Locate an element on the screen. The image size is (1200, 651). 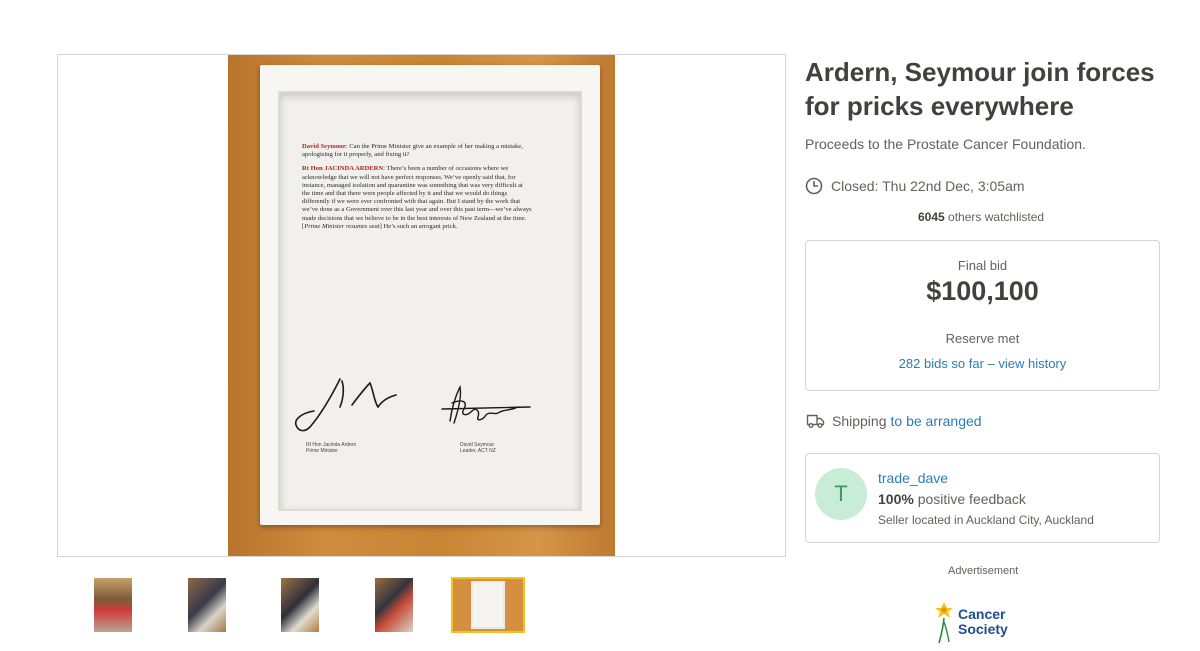
signature-caption-seymour: David Seymour Leader, ACT NZ is located at coordinates (478, 448).